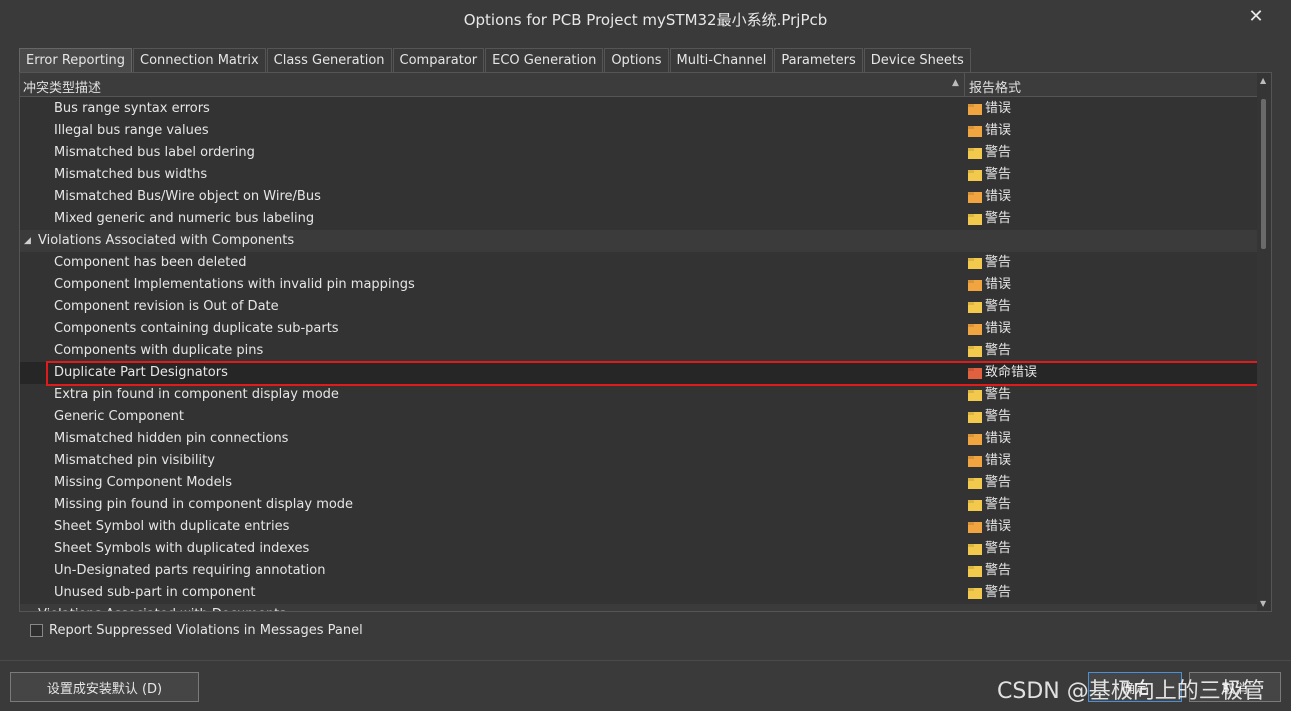 This screenshot has width=1291, height=711. What do you see at coordinates (76, 60) in the screenshot?
I see `tab-error-reporting: Error Reporting` at bounding box center [76, 60].